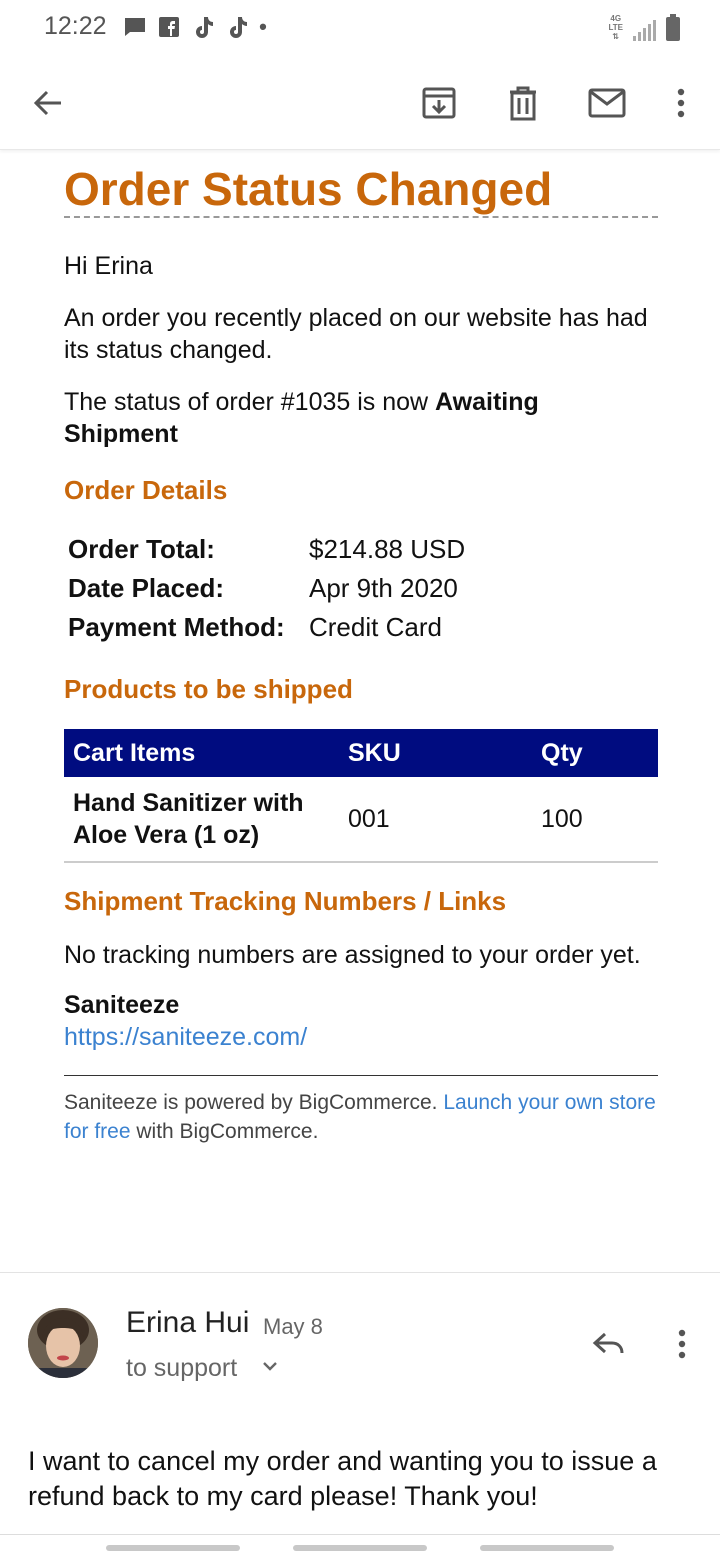 This screenshot has height=1560, width=720. I want to click on detail-row: Date Placed: Apr 9th 2020, so click(266, 588).